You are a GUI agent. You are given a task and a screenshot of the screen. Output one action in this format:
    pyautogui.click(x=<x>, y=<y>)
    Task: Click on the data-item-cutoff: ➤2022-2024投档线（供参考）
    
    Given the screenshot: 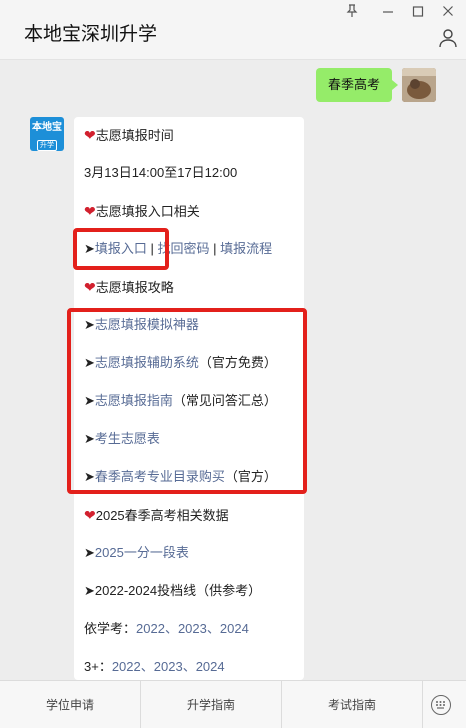 What is the action you would take?
    pyautogui.click(x=173, y=590)
    